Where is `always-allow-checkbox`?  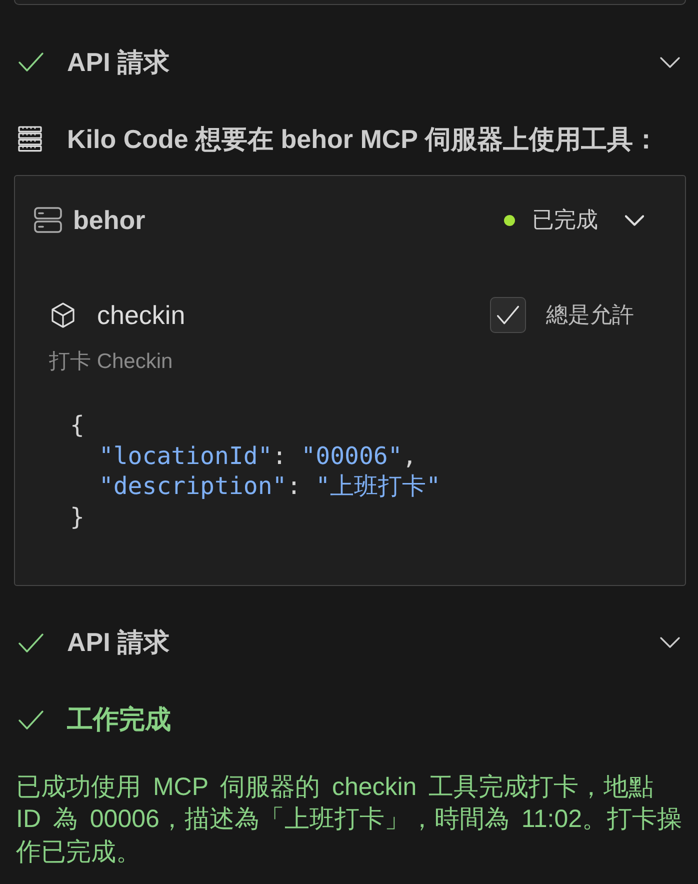
always-allow-checkbox is located at coordinates (508, 315).